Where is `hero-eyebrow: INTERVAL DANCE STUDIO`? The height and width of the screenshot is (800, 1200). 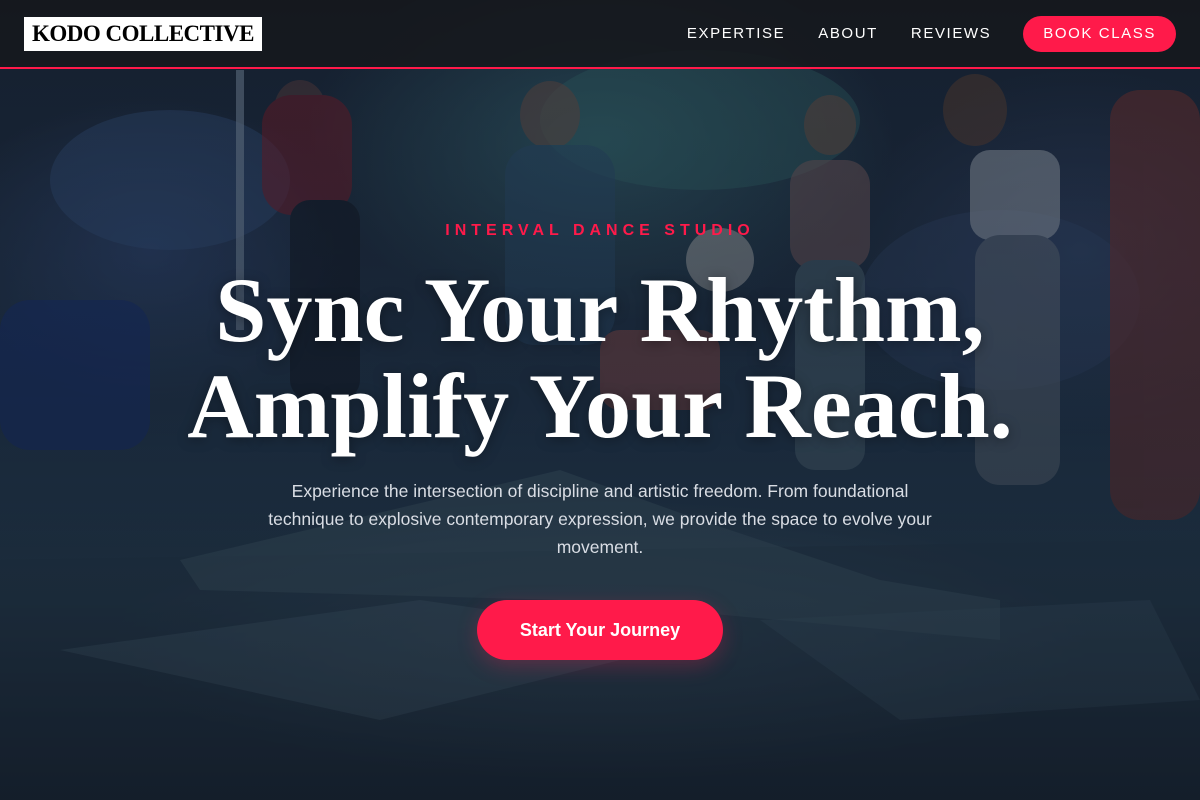 hero-eyebrow: INTERVAL DANCE STUDIO is located at coordinates (600, 230).